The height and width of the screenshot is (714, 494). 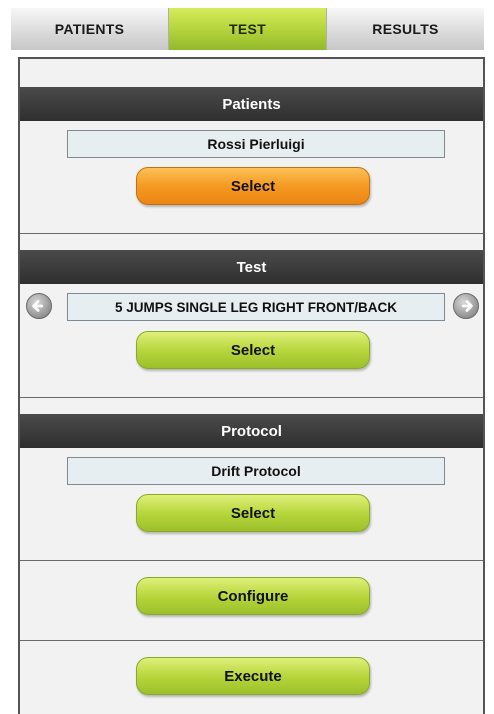 What do you see at coordinates (251, 431) in the screenshot?
I see `protocol-section-header: Protocol` at bounding box center [251, 431].